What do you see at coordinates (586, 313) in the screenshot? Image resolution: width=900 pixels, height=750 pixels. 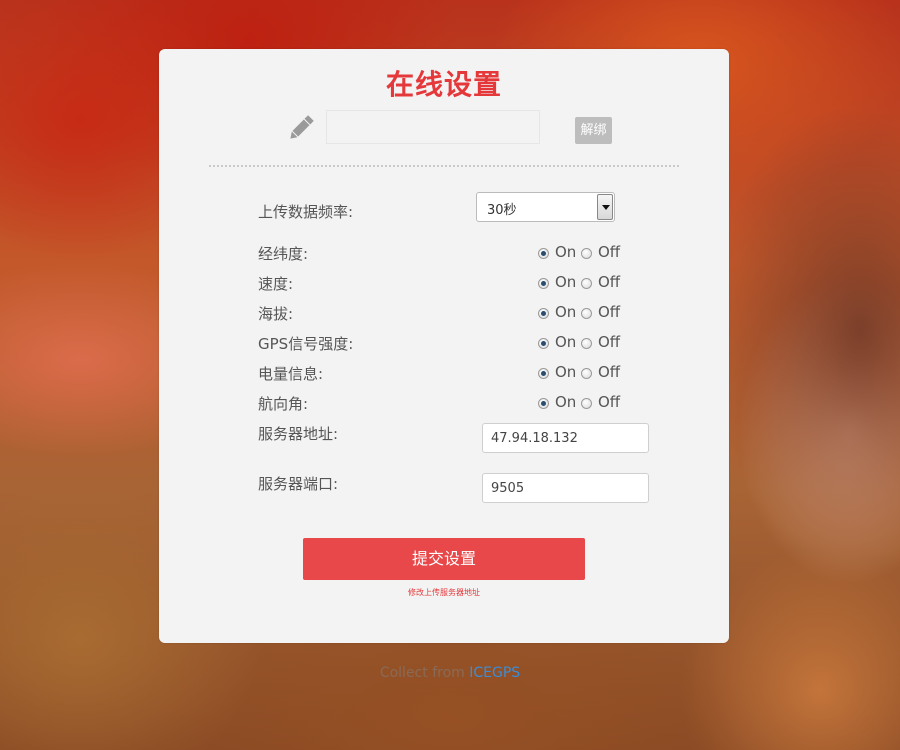 I see `radio-altitude-off` at bounding box center [586, 313].